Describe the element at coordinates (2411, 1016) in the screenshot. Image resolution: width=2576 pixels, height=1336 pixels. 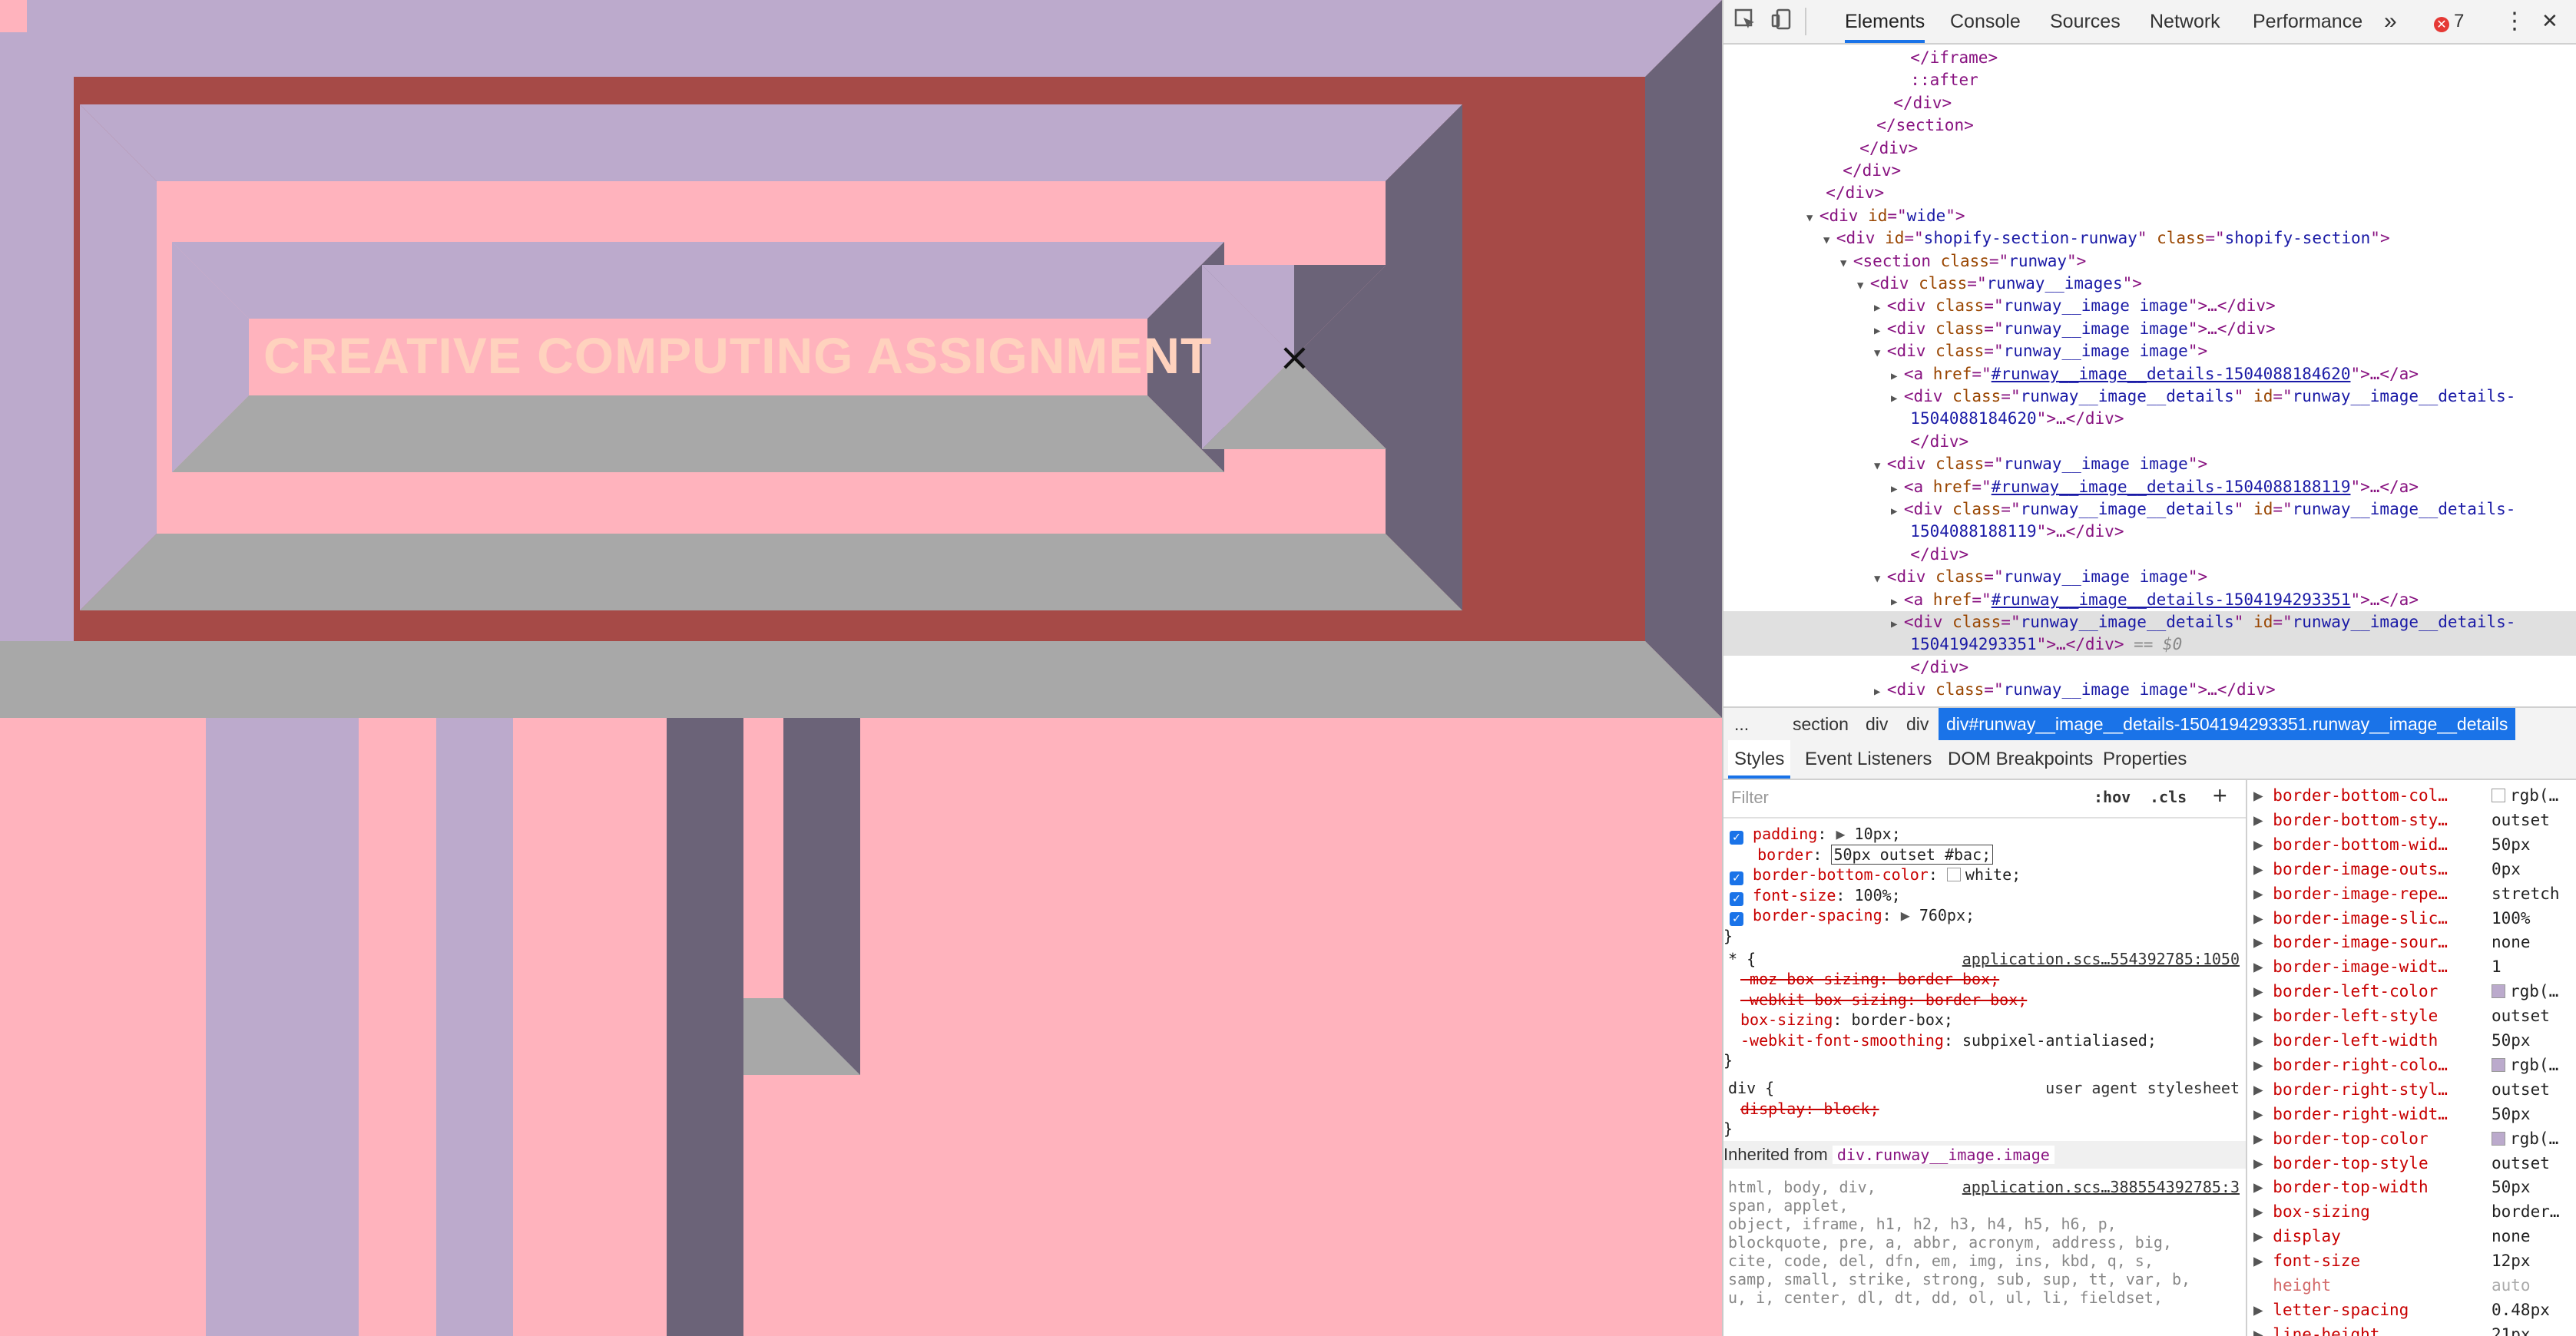
I see `computed-property: ▶ border-left-style outset` at that location.